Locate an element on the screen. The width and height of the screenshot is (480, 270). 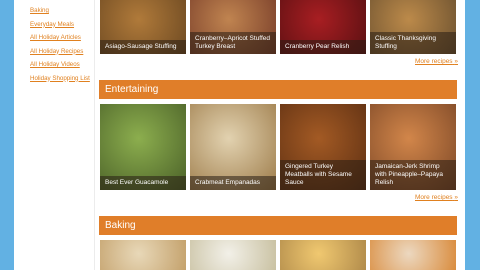
recipe-caption: Asiago-Sausage Stuffing is located at coordinates (143, 47).